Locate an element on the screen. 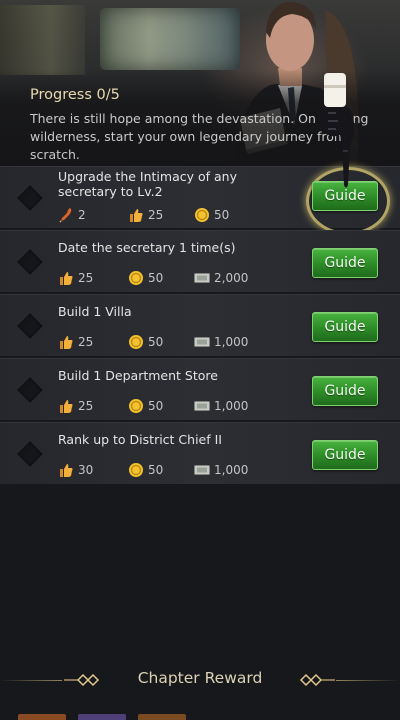 The width and height of the screenshot is (400, 720). car-window-left is located at coordinates (42, 40).